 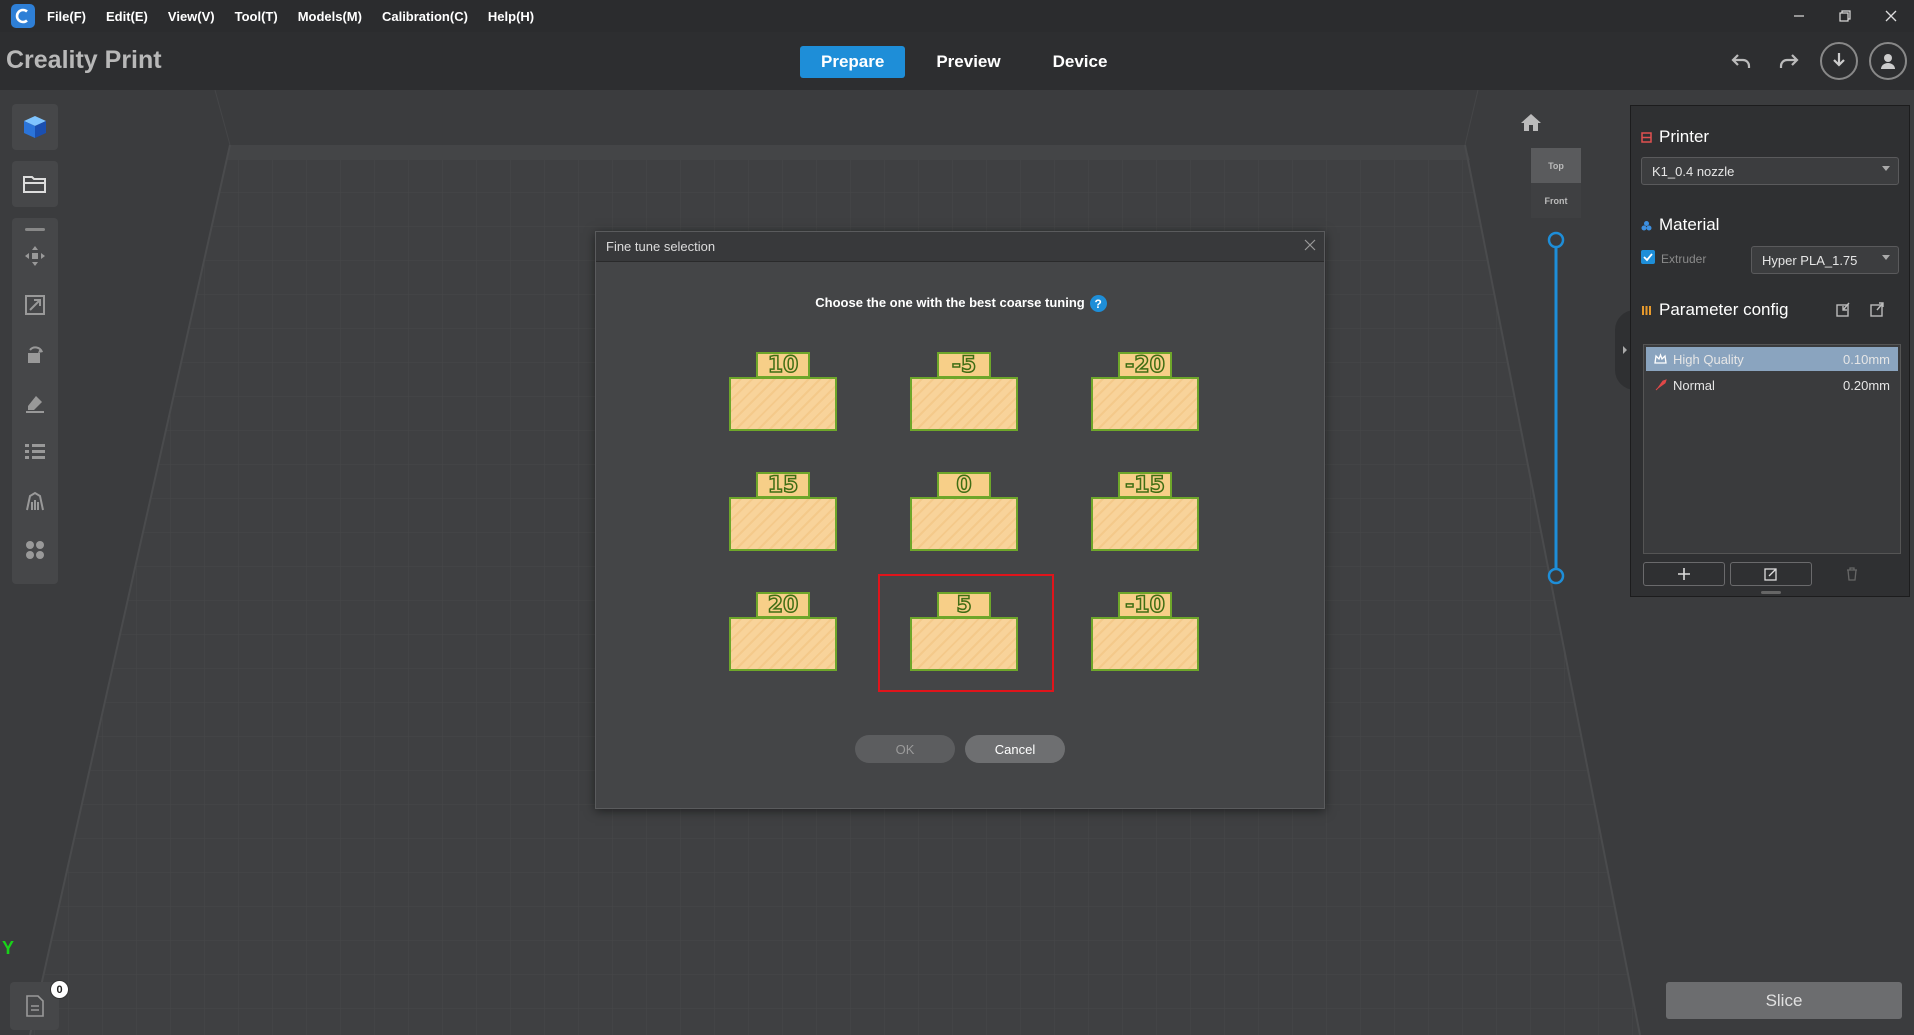 What do you see at coordinates (1724, 309) in the screenshot?
I see `parameter-config-title: Parameter config` at bounding box center [1724, 309].